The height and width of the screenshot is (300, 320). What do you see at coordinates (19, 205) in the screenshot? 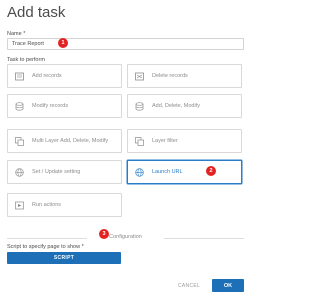
I see `run-actions-icon` at bounding box center [19, 205].